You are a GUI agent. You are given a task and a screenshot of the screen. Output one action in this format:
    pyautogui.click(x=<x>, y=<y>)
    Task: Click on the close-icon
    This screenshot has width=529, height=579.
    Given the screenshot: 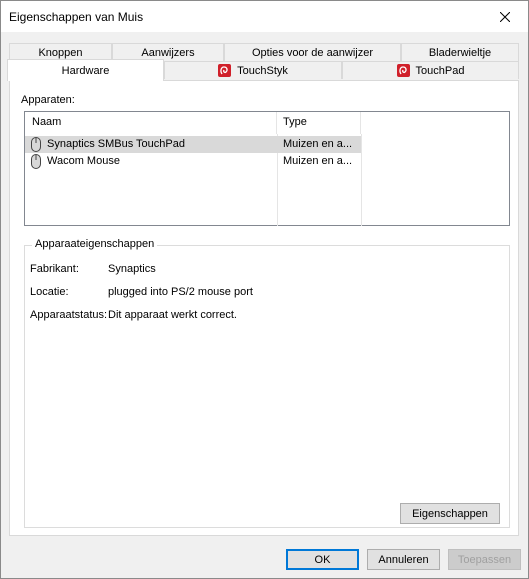 What is the action you would take?
    pyautogui.click(x=505, y=16)
    